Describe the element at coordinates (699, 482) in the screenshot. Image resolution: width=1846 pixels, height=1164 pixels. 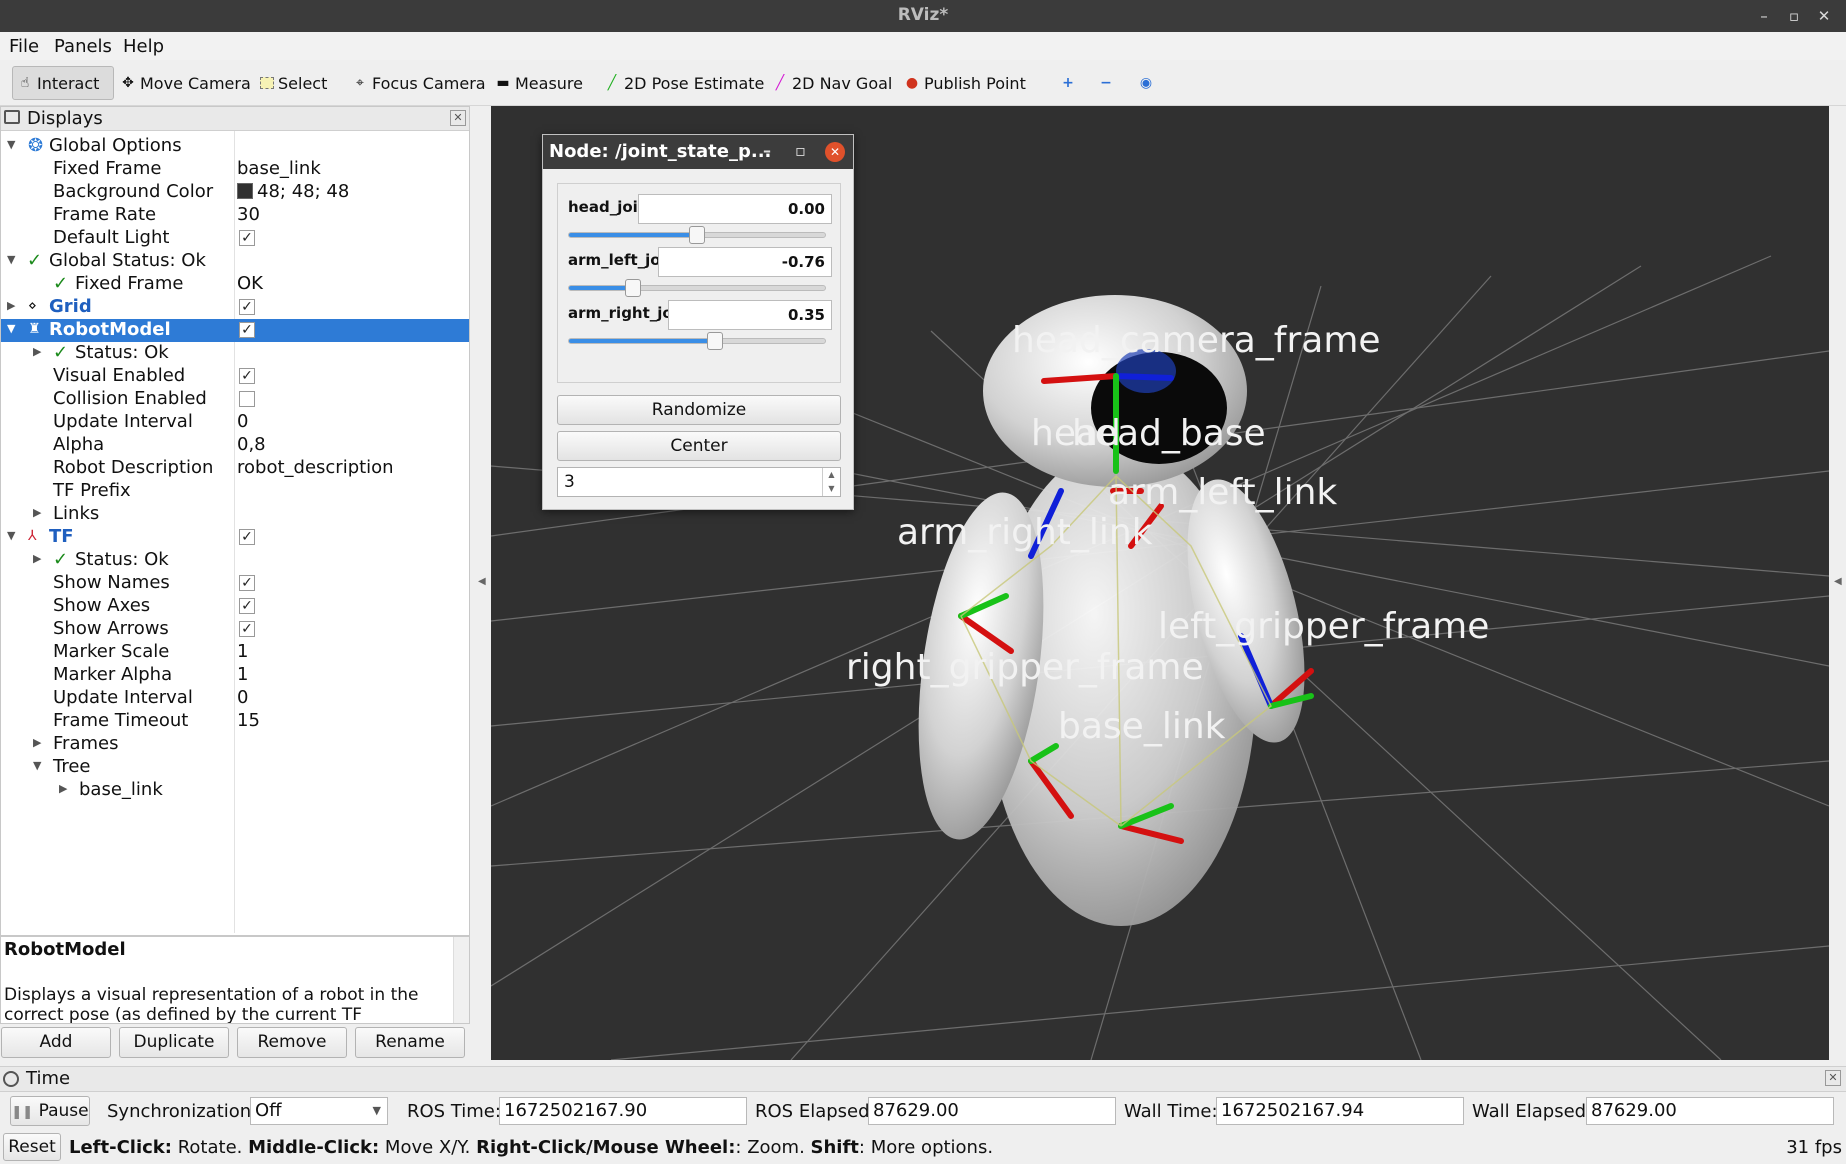
I see `joint-count-spinbox: 3 ▲ ▼` at that location.